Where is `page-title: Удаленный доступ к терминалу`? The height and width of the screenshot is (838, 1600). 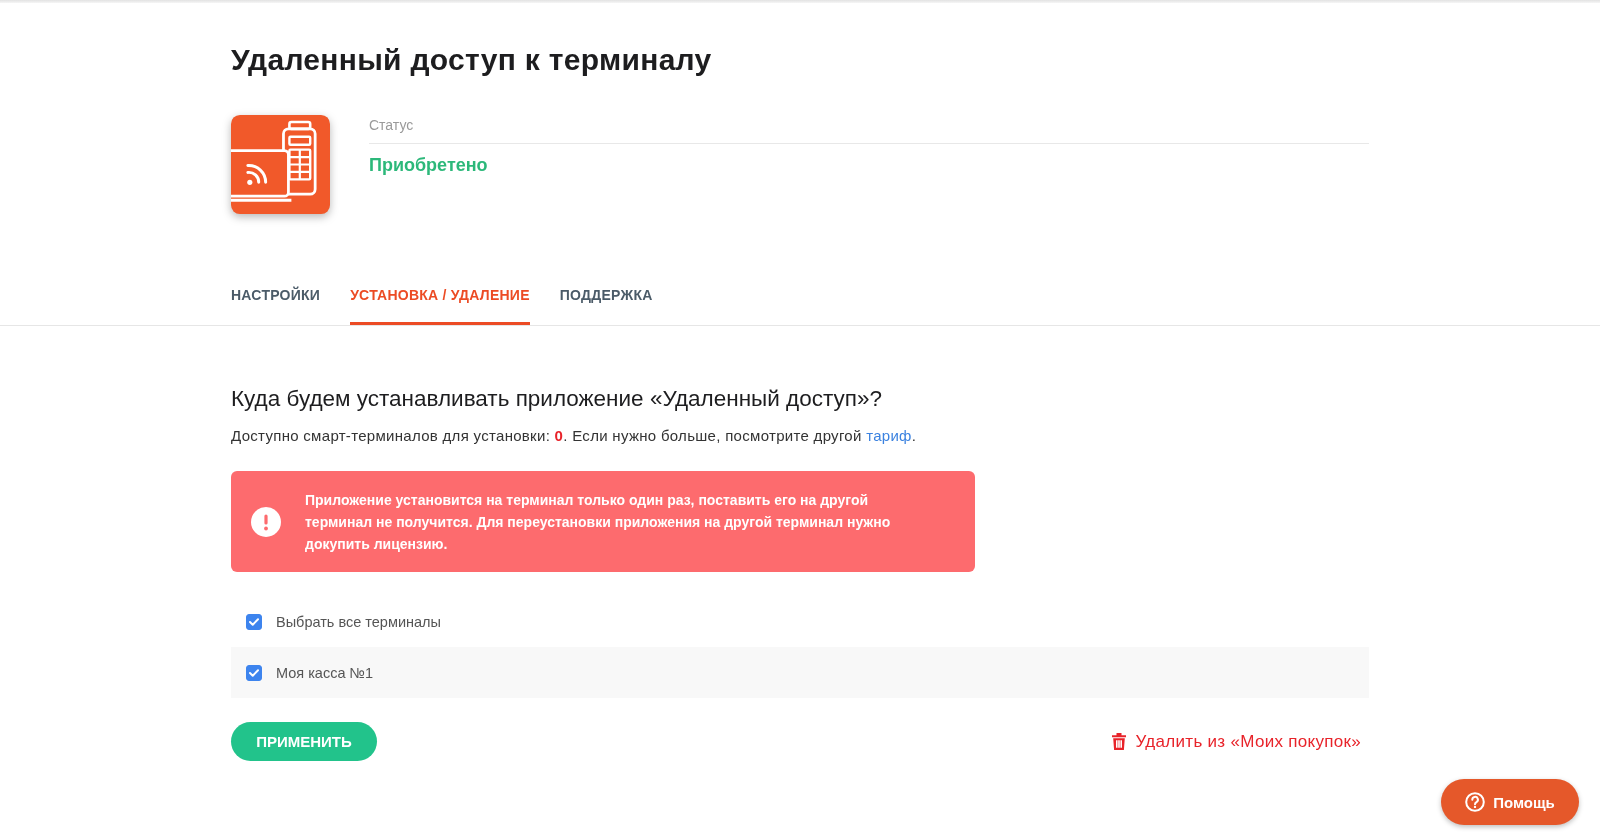
page-title: Удаленный доступ к терминалу is located at coordinates (472, 60).